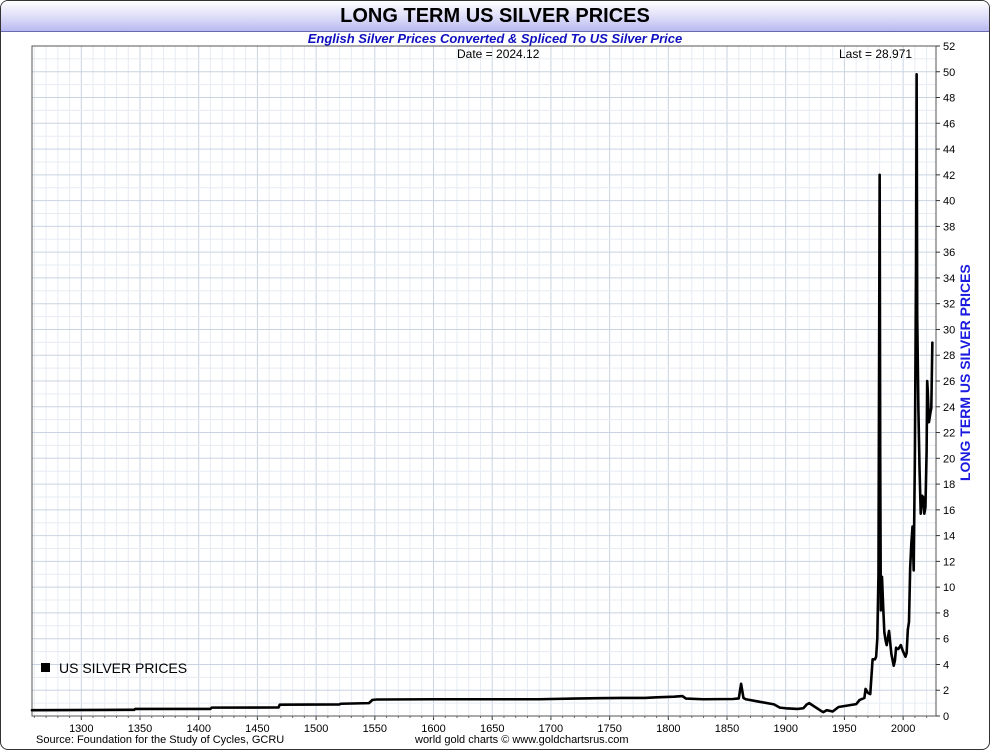 Image resolution: width=990 pixels, height=750 pixels. Describe the element at coordinates (949, 511) in the screenshot. I see `y-tick-label: 16` at that location.